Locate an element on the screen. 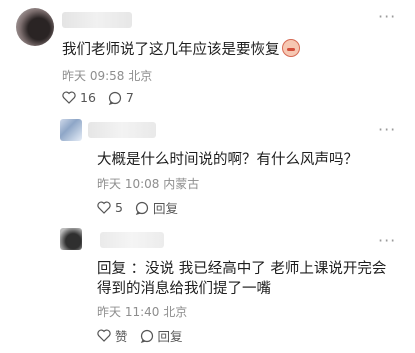 The width and height of the screenshot is (415, 353). comment-actions: 16 7 is located at coordinates (104, 97).